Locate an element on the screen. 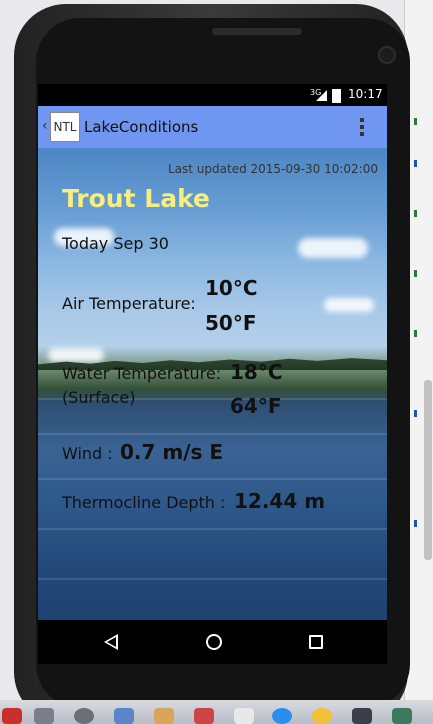 This screenshot has height=724, width=433. recent-apps-icon is located at coordinates (316, 642).